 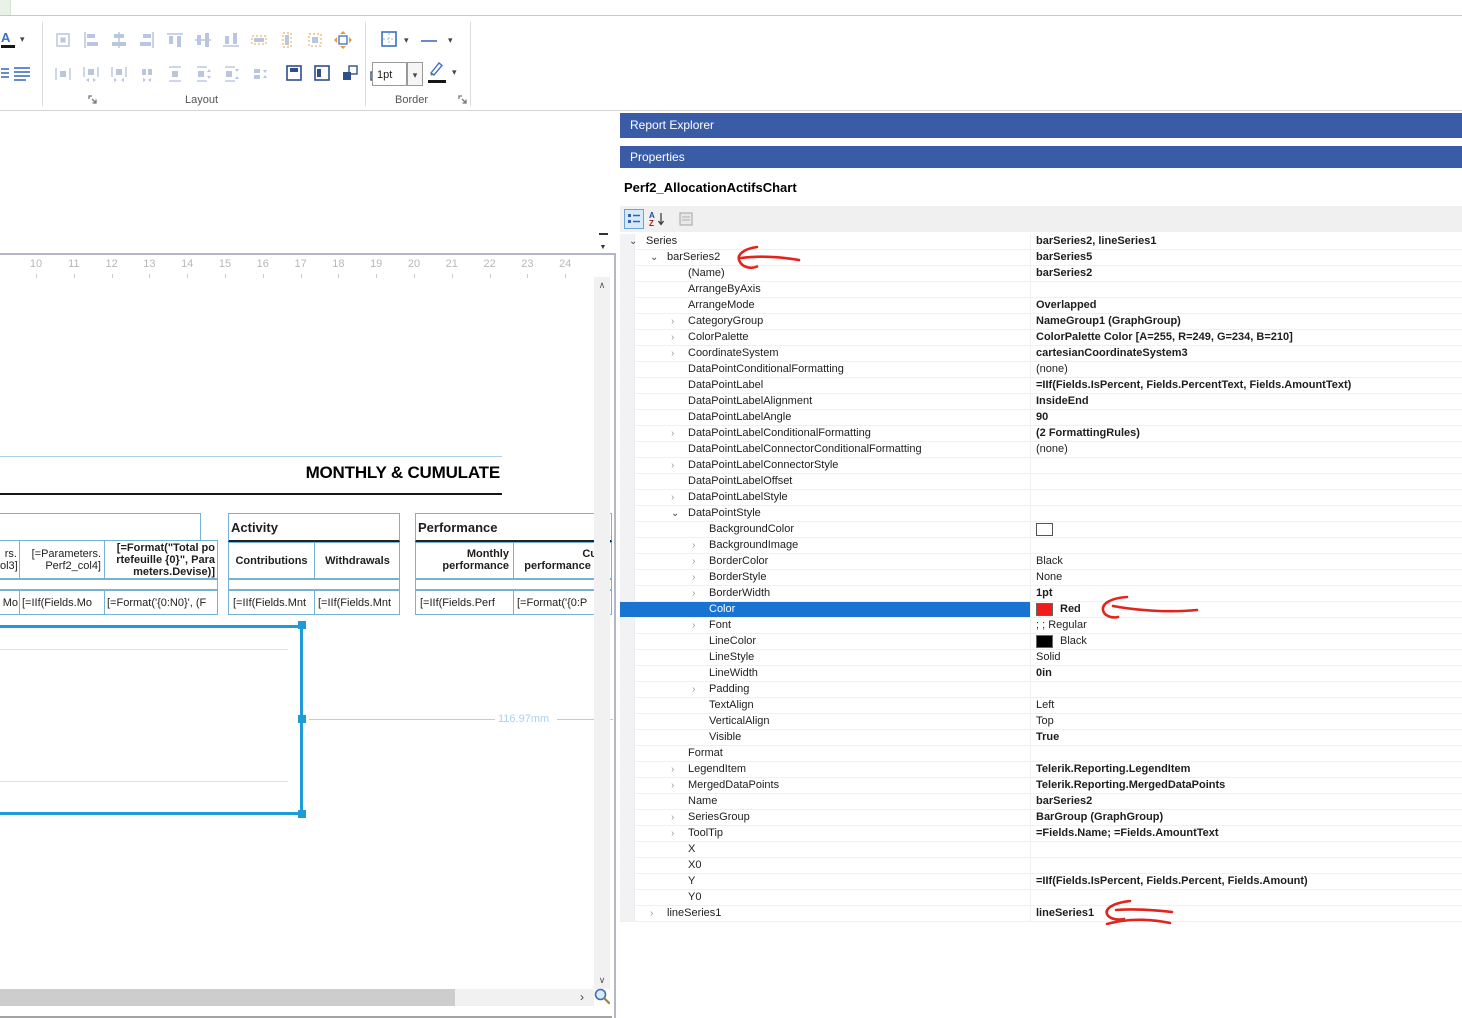 I want to click on scroll-right-icon: ›, so click(x=582, y=997).